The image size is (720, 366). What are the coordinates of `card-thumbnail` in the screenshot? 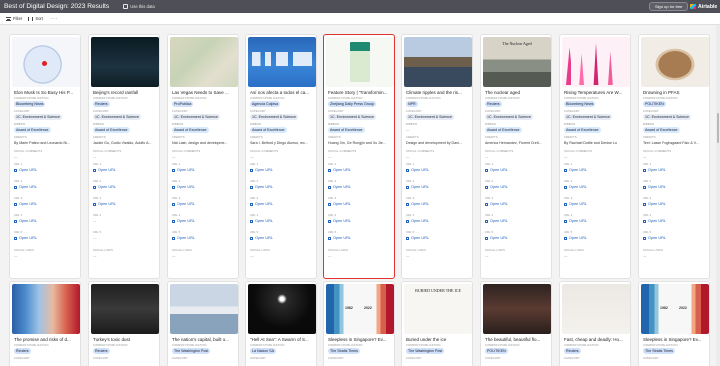 It's located at (596, 62).